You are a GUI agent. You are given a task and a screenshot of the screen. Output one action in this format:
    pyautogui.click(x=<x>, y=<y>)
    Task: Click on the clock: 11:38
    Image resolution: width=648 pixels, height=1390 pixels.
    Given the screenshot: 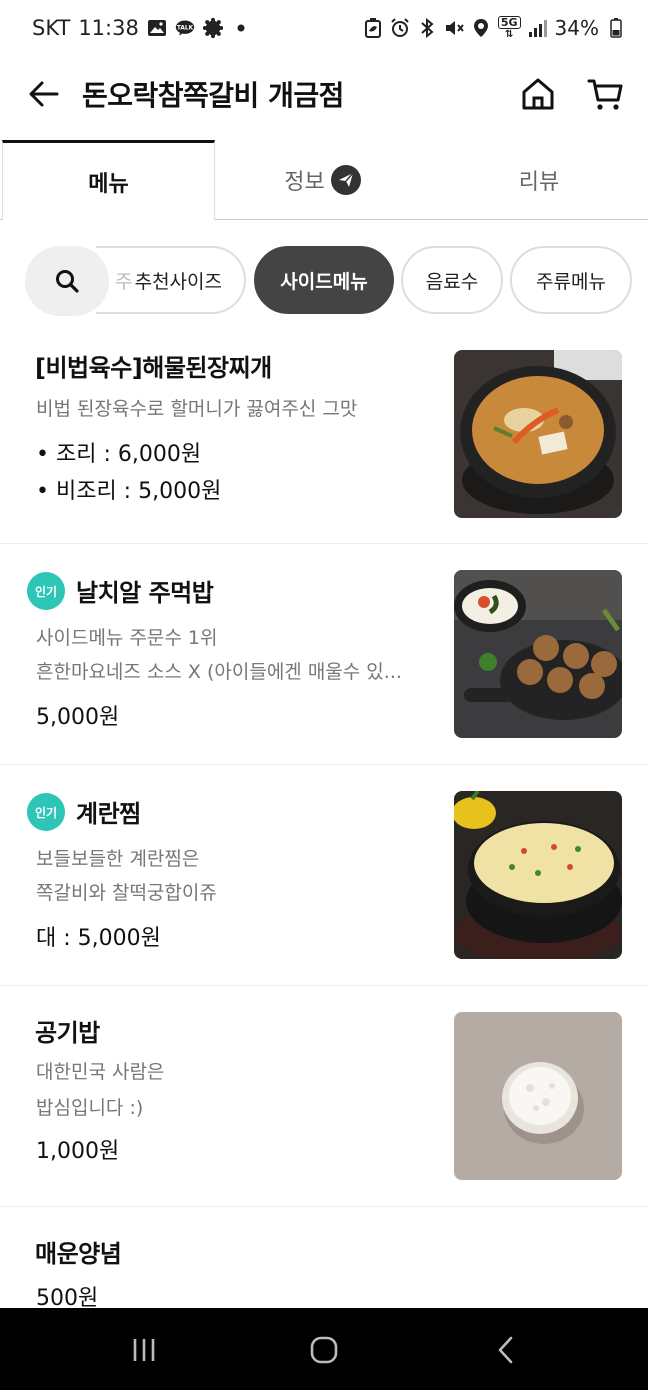 What is the action you would take?
    pyautogui.click(x=108, y=28)
    